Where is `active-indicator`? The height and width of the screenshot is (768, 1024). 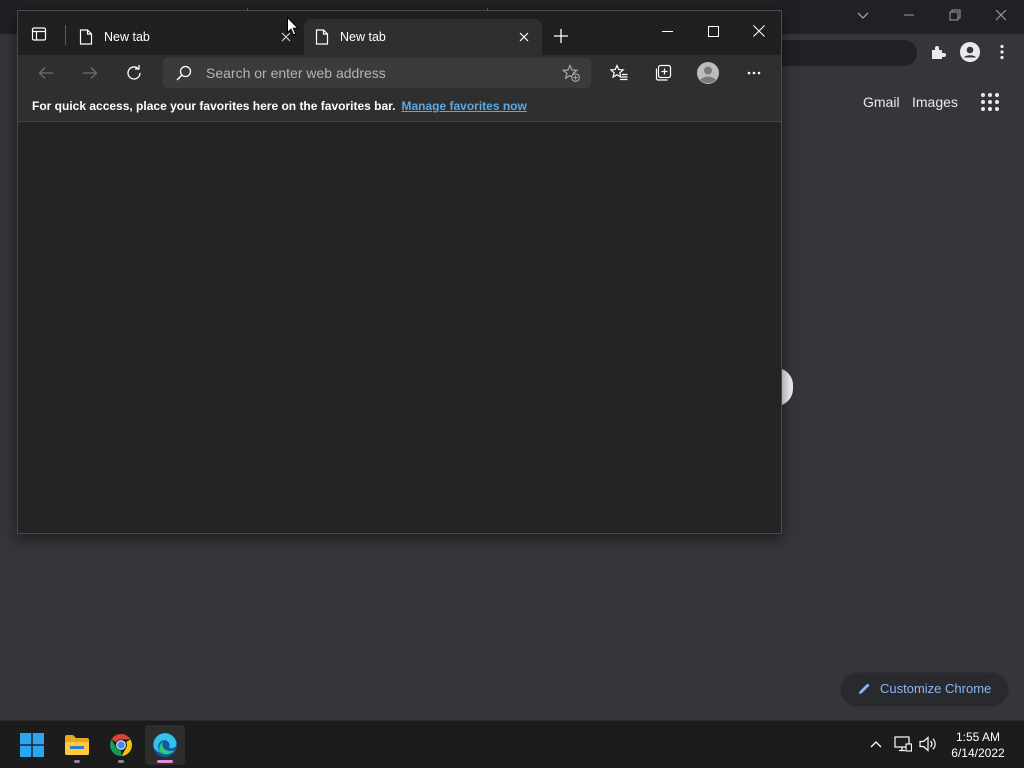 active-indicator is located at coordinates (165, 761).